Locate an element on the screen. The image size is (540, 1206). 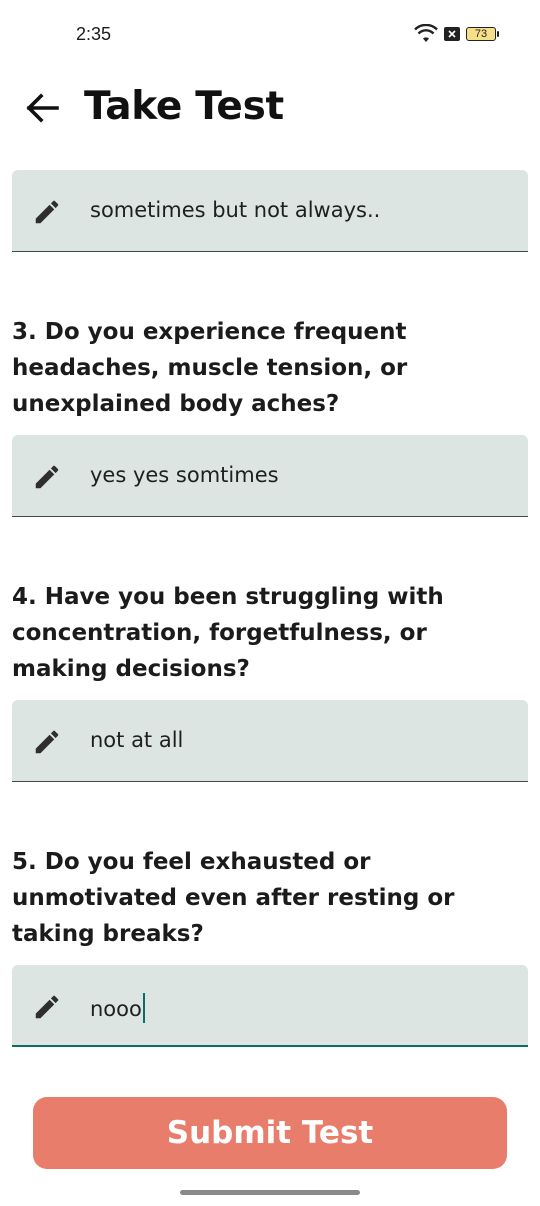
answer-value: sometimes but not always.. is located at coordinates (235, 210).